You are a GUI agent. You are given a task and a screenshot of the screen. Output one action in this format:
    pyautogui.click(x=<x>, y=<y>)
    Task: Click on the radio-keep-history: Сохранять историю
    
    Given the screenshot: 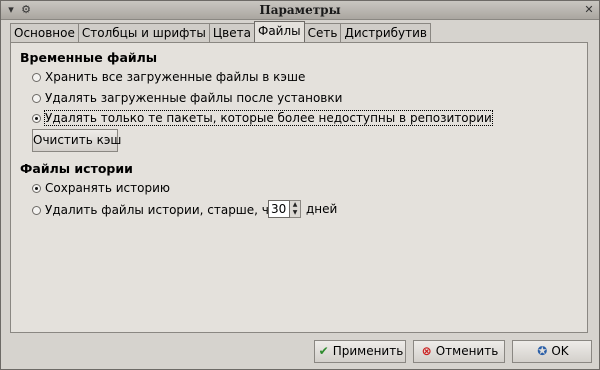 What is the action you would take?
    pyautogui.click(x=101, y=188)
    